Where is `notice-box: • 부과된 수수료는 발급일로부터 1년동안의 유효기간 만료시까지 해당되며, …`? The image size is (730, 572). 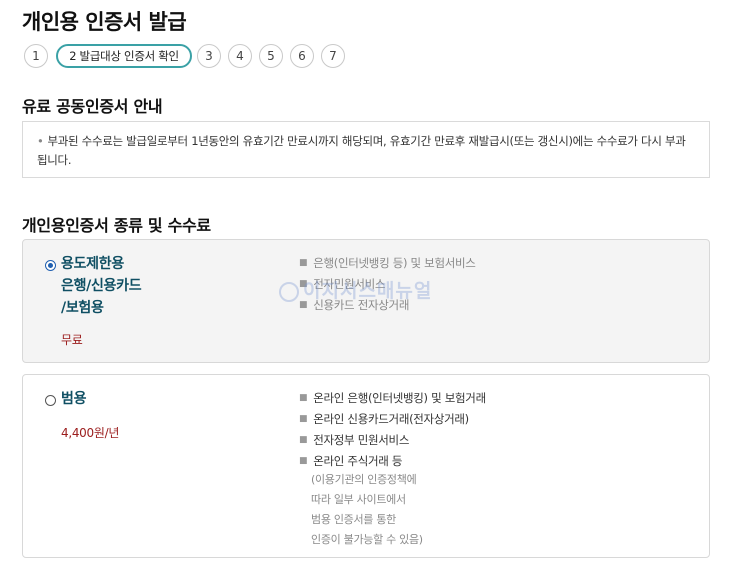 notice-box: • 부과된 수수료는 발급일로부터 1년동안의 유효기간 만료시까지 해당되며, … is located at coordinates (366, 149).